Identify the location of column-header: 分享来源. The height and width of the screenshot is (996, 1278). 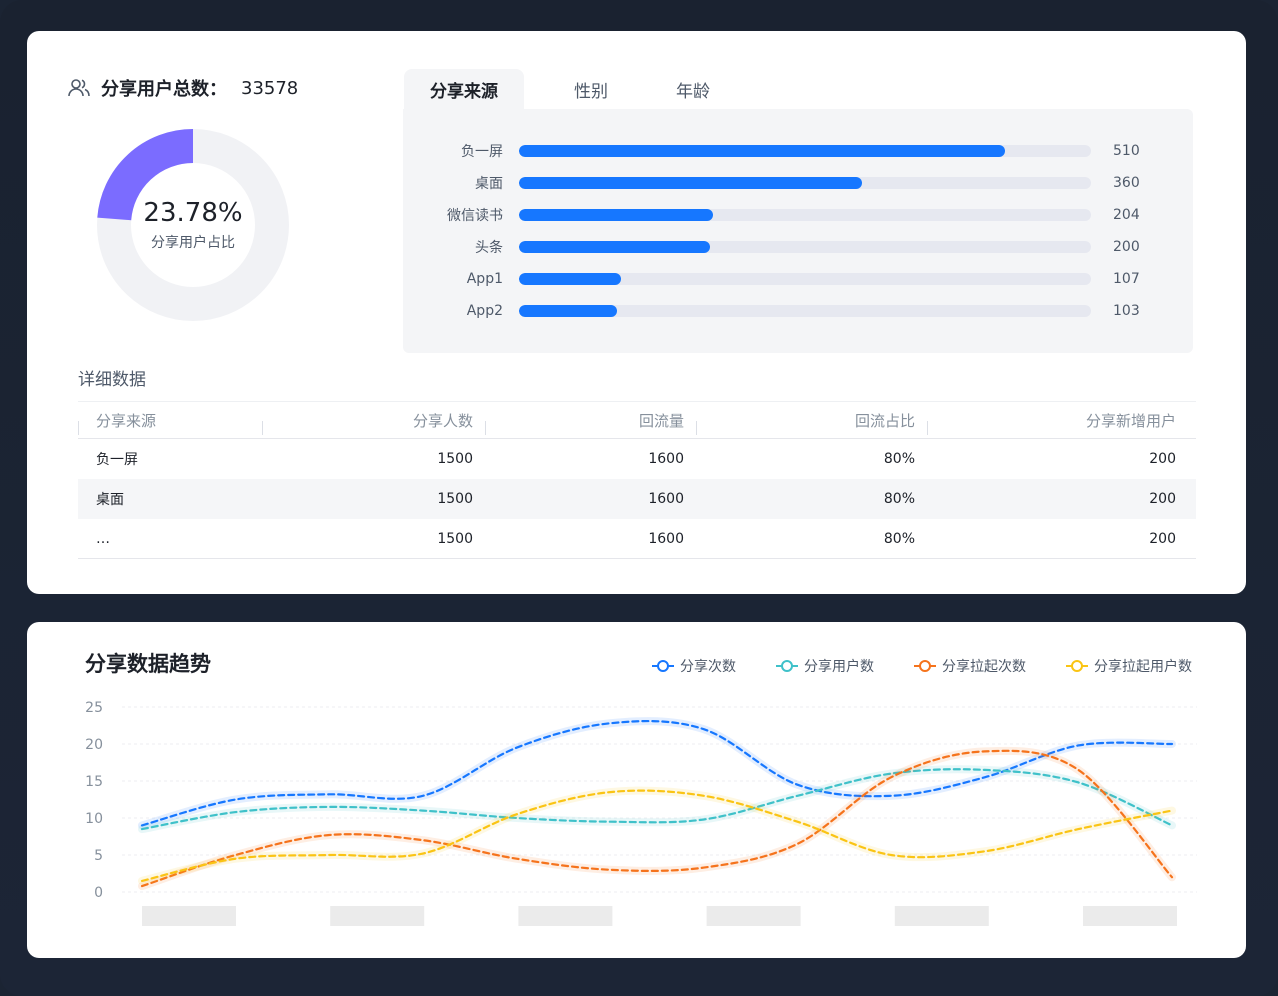
(170, 422).